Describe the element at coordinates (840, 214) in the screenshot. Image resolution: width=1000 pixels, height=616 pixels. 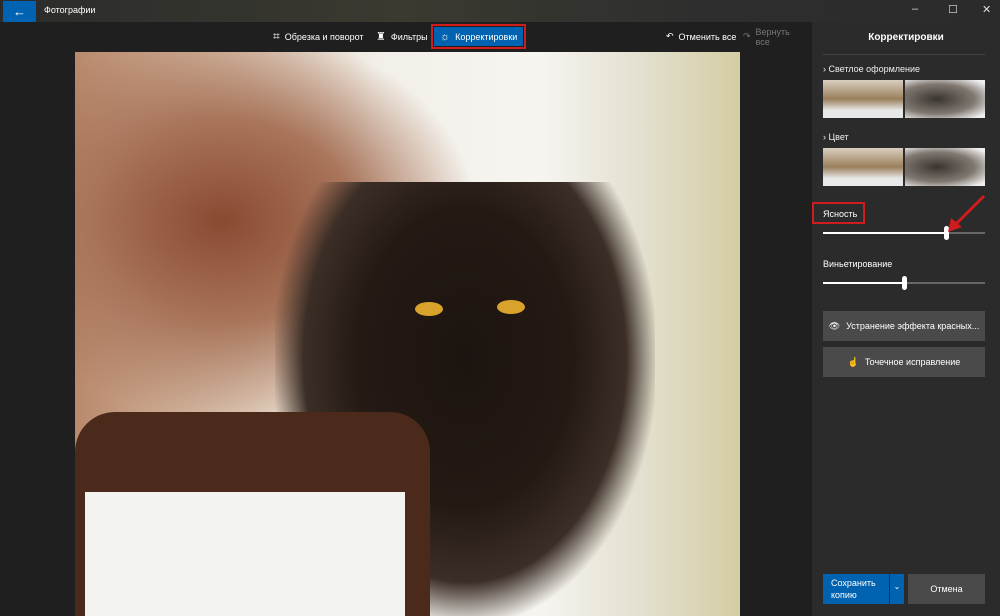
I see `clarity-label: Ясность` at that location.